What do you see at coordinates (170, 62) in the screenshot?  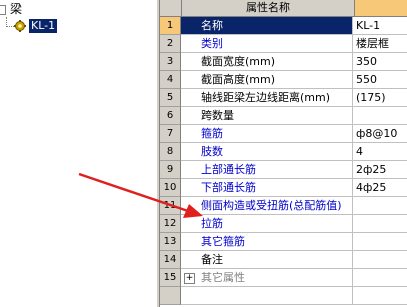 I see `row-number: 3` at bounding box center [170, 62].